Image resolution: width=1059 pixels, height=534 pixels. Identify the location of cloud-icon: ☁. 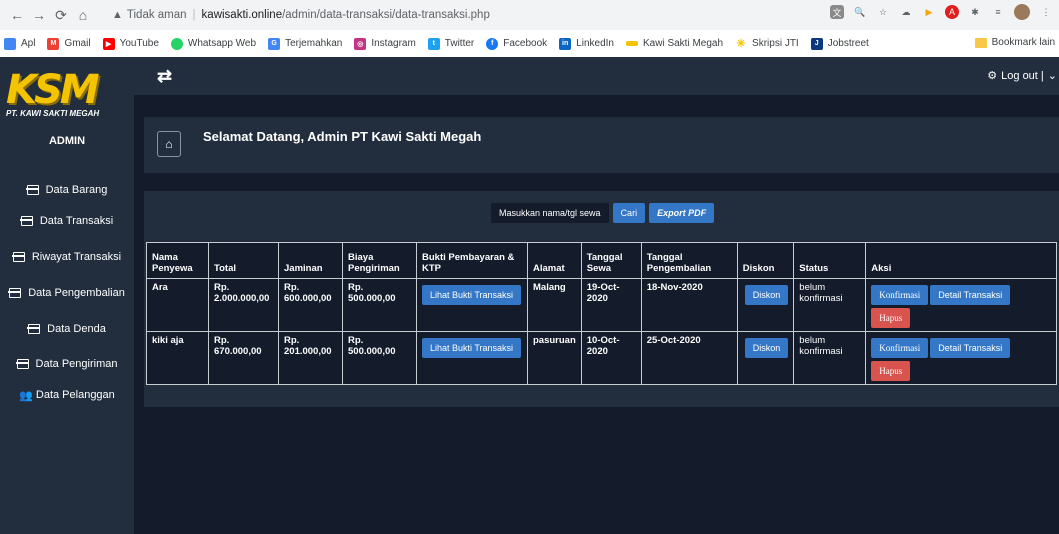
(906, 12).